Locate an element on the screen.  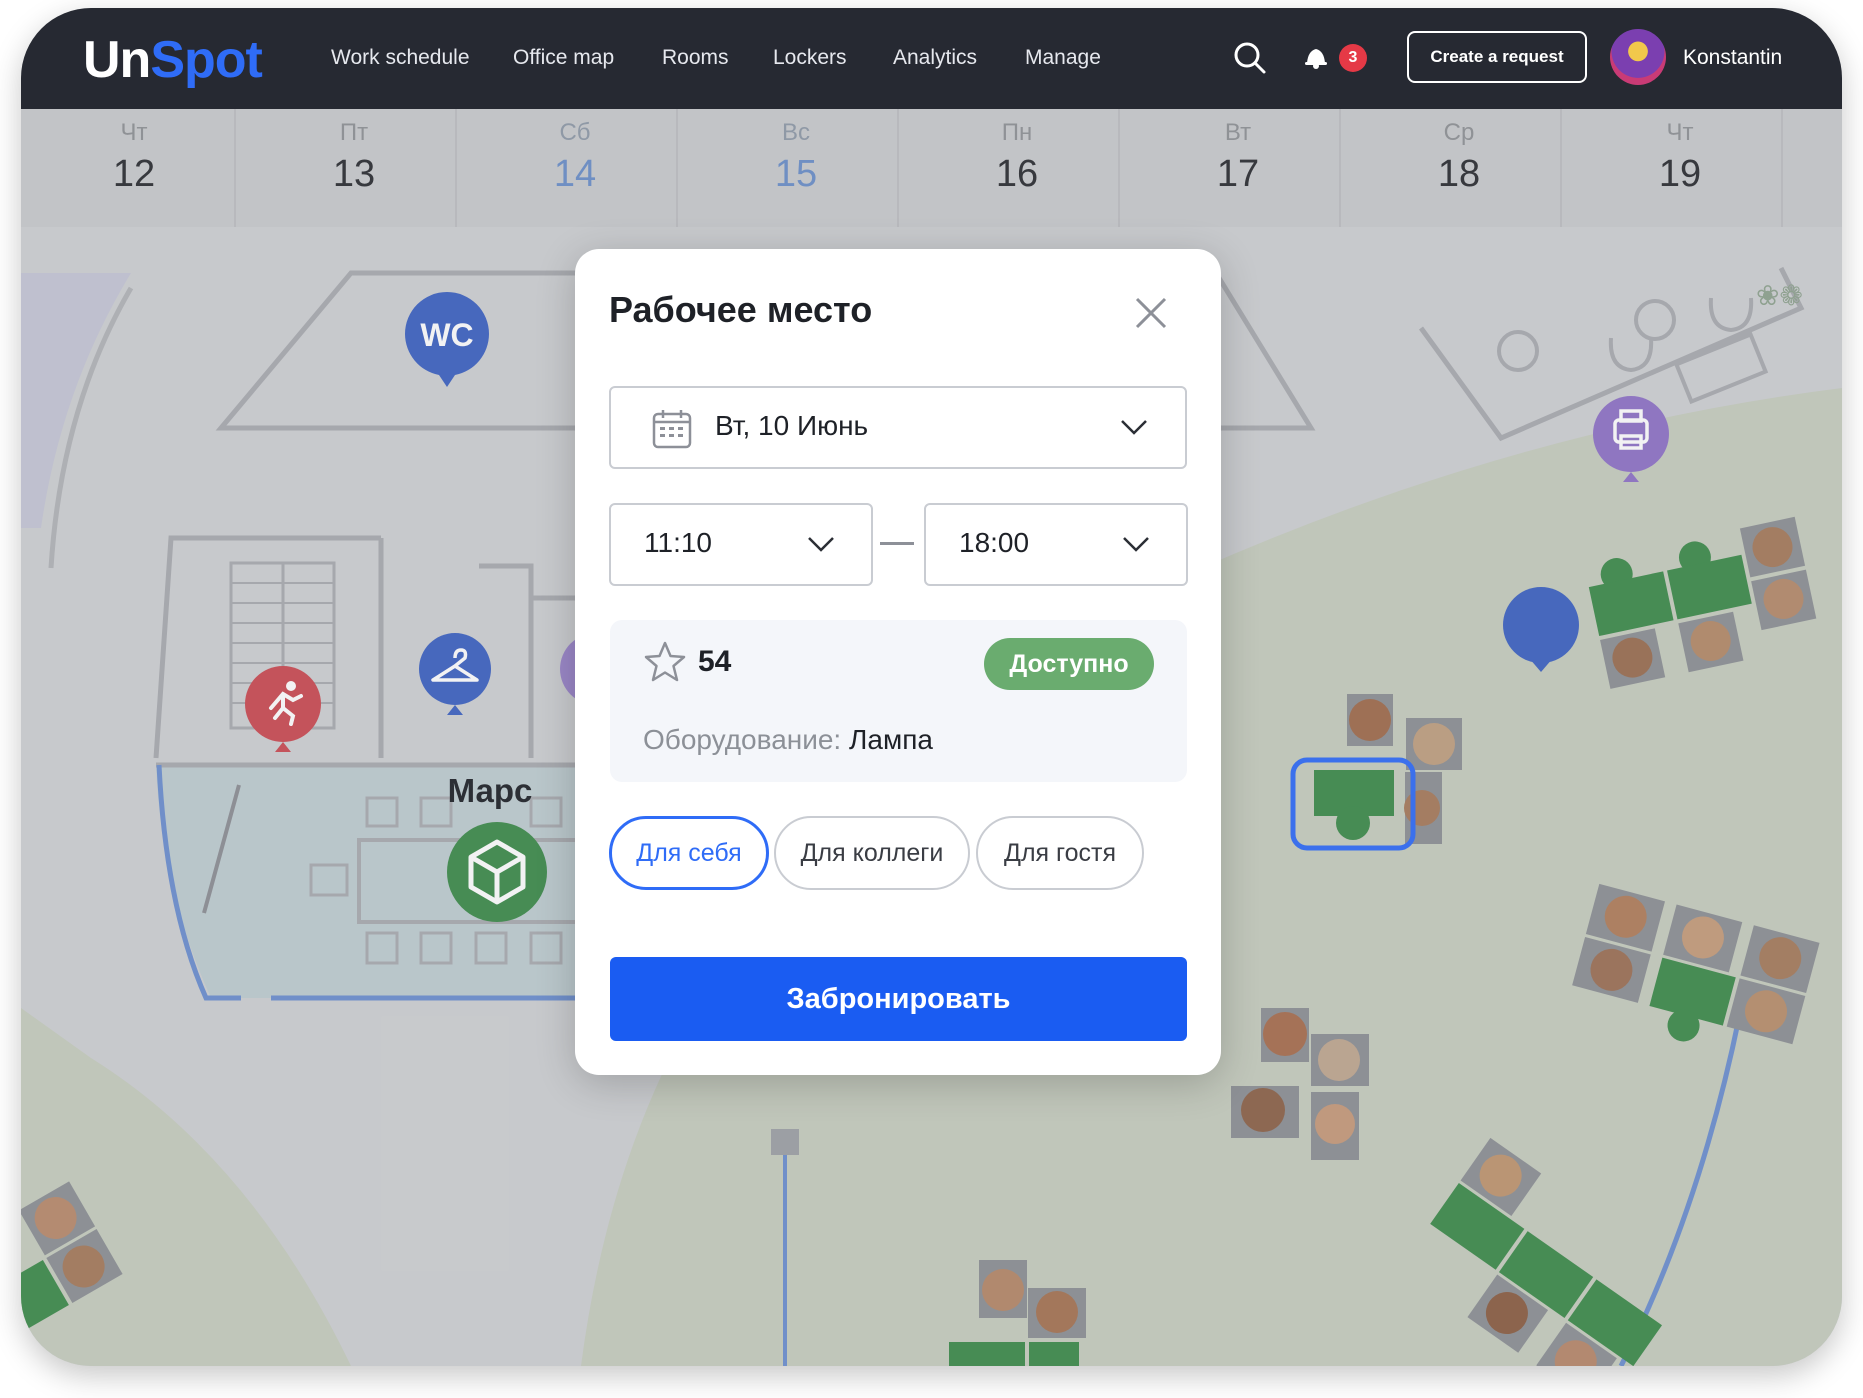
star-icon is located at coordinates (665, 664).